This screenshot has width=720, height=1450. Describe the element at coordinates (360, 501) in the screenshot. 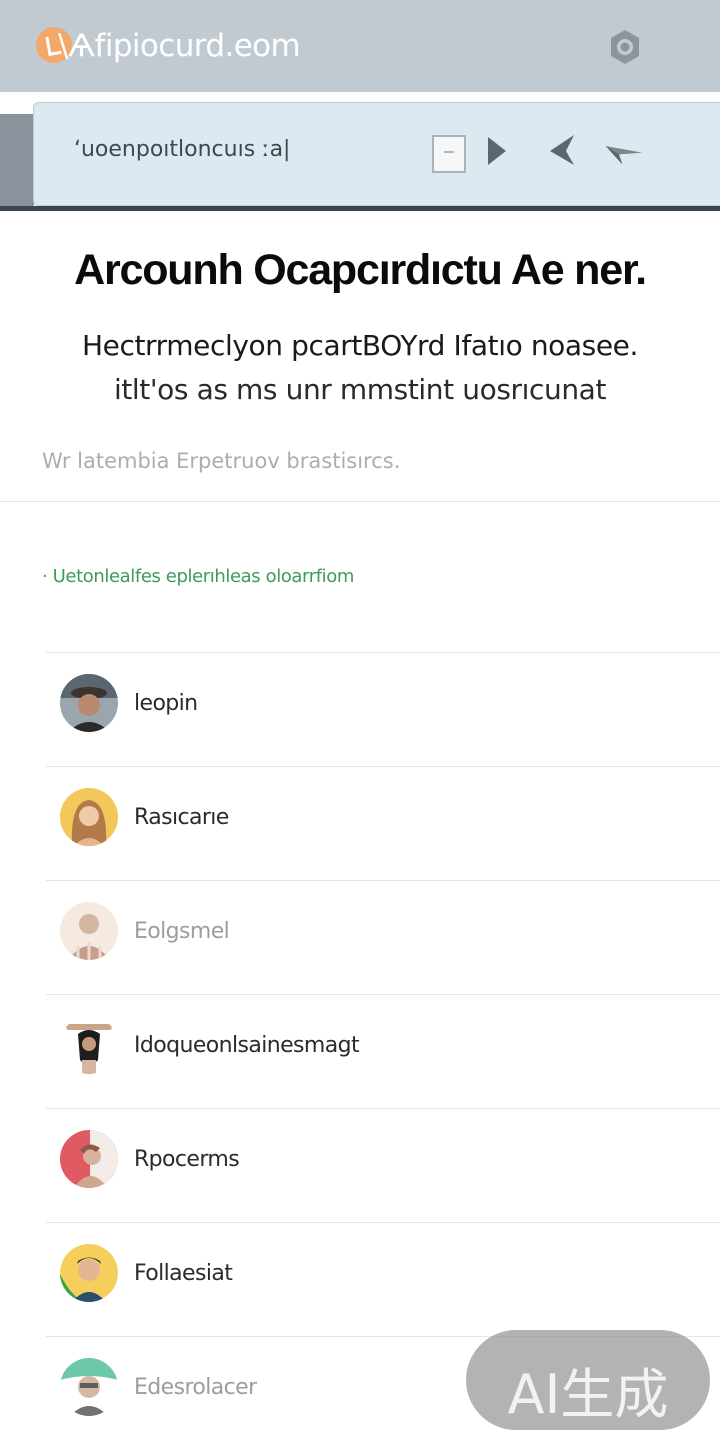

I see `section-divider` at that location.